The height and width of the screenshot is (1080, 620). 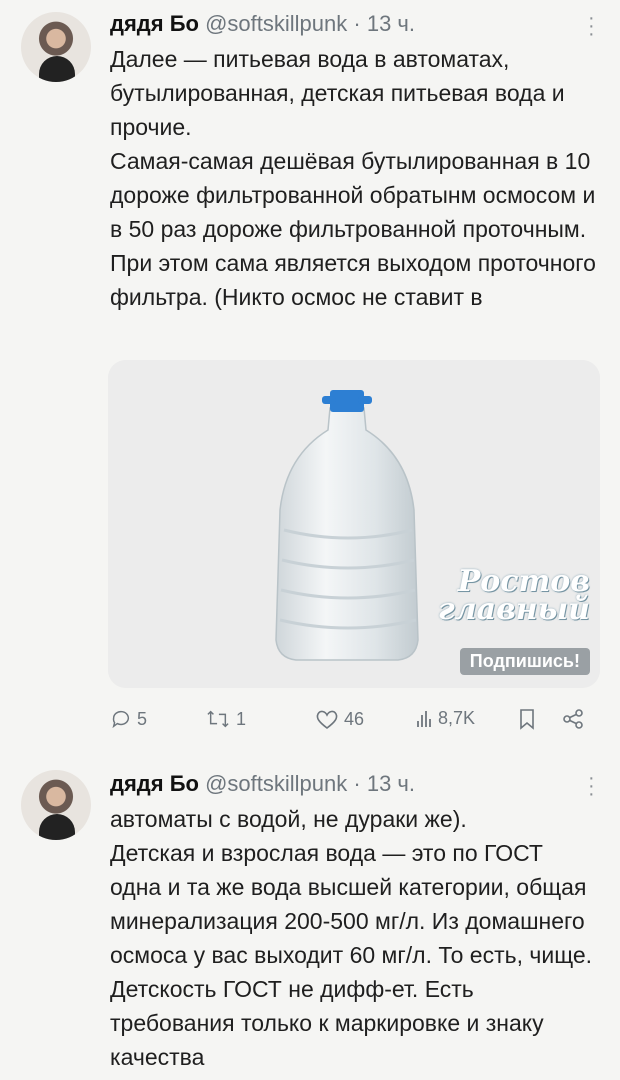 I want to click on views-button: 8,7K, so click(x=445, y=718).